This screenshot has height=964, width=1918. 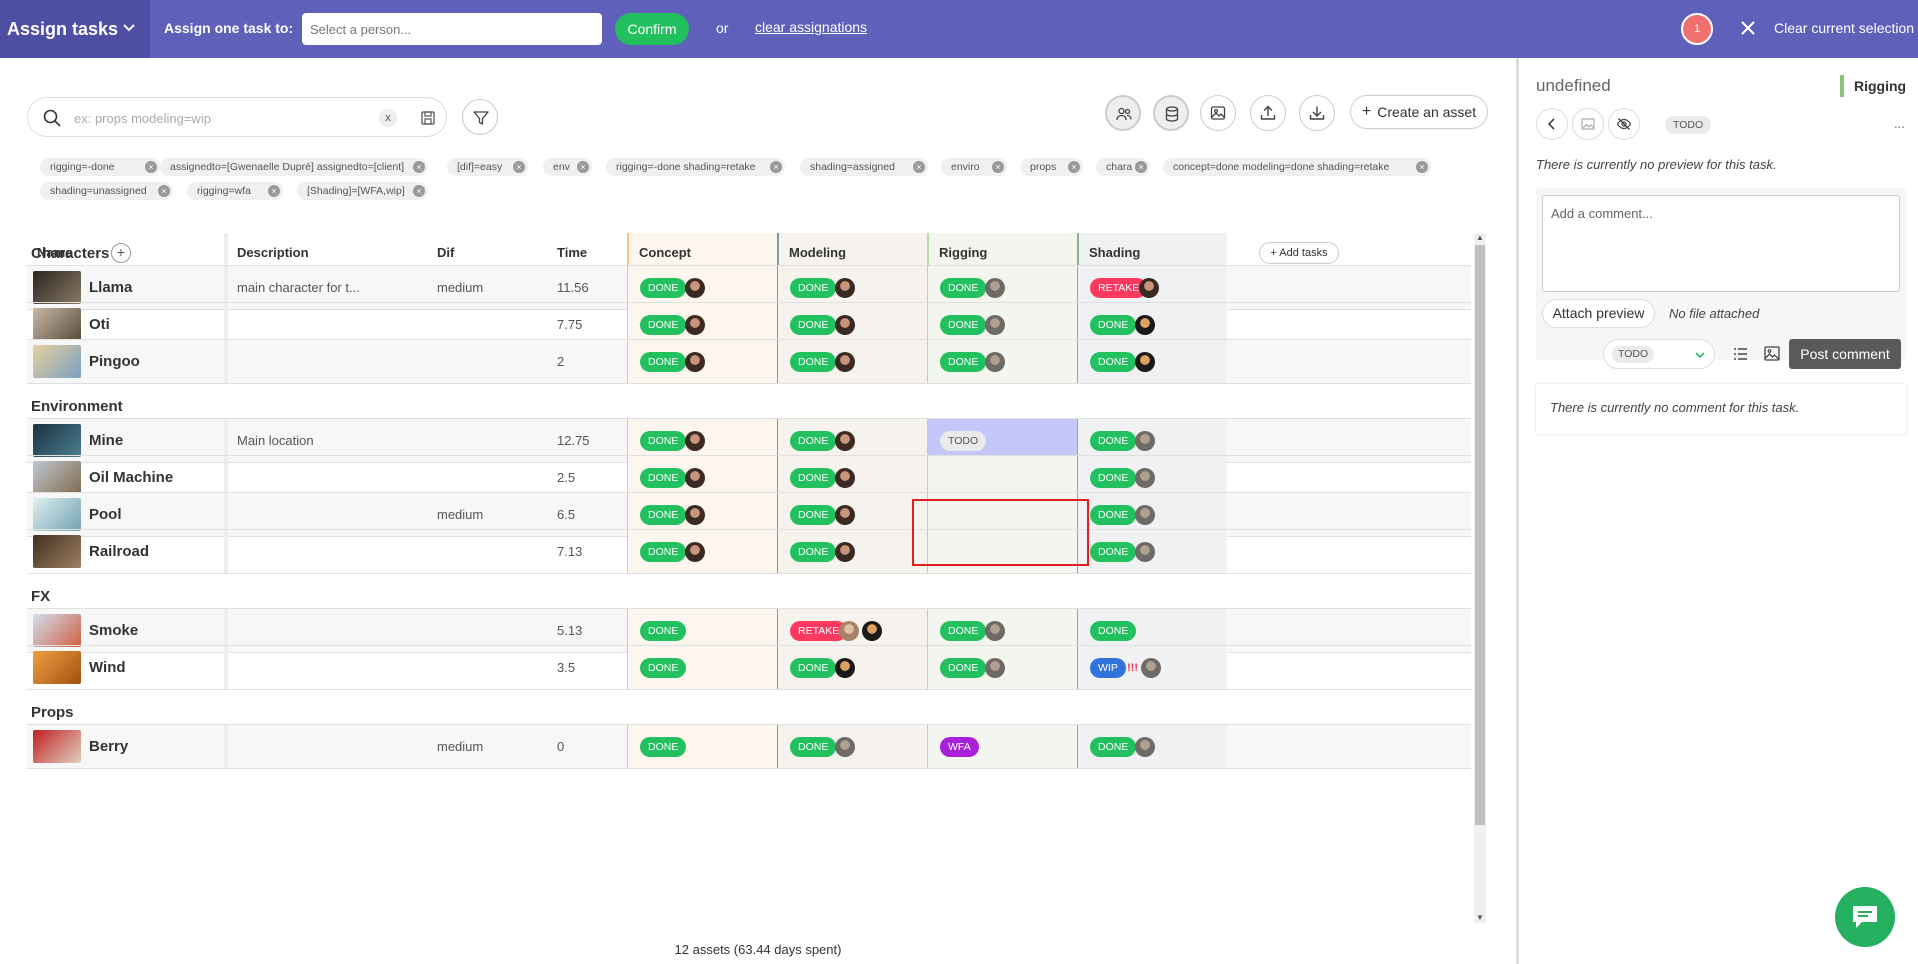 What do you see at coordinates (1588, 124) in the screenshot?
I see `preview-button` at bounding box center [1588, 124].